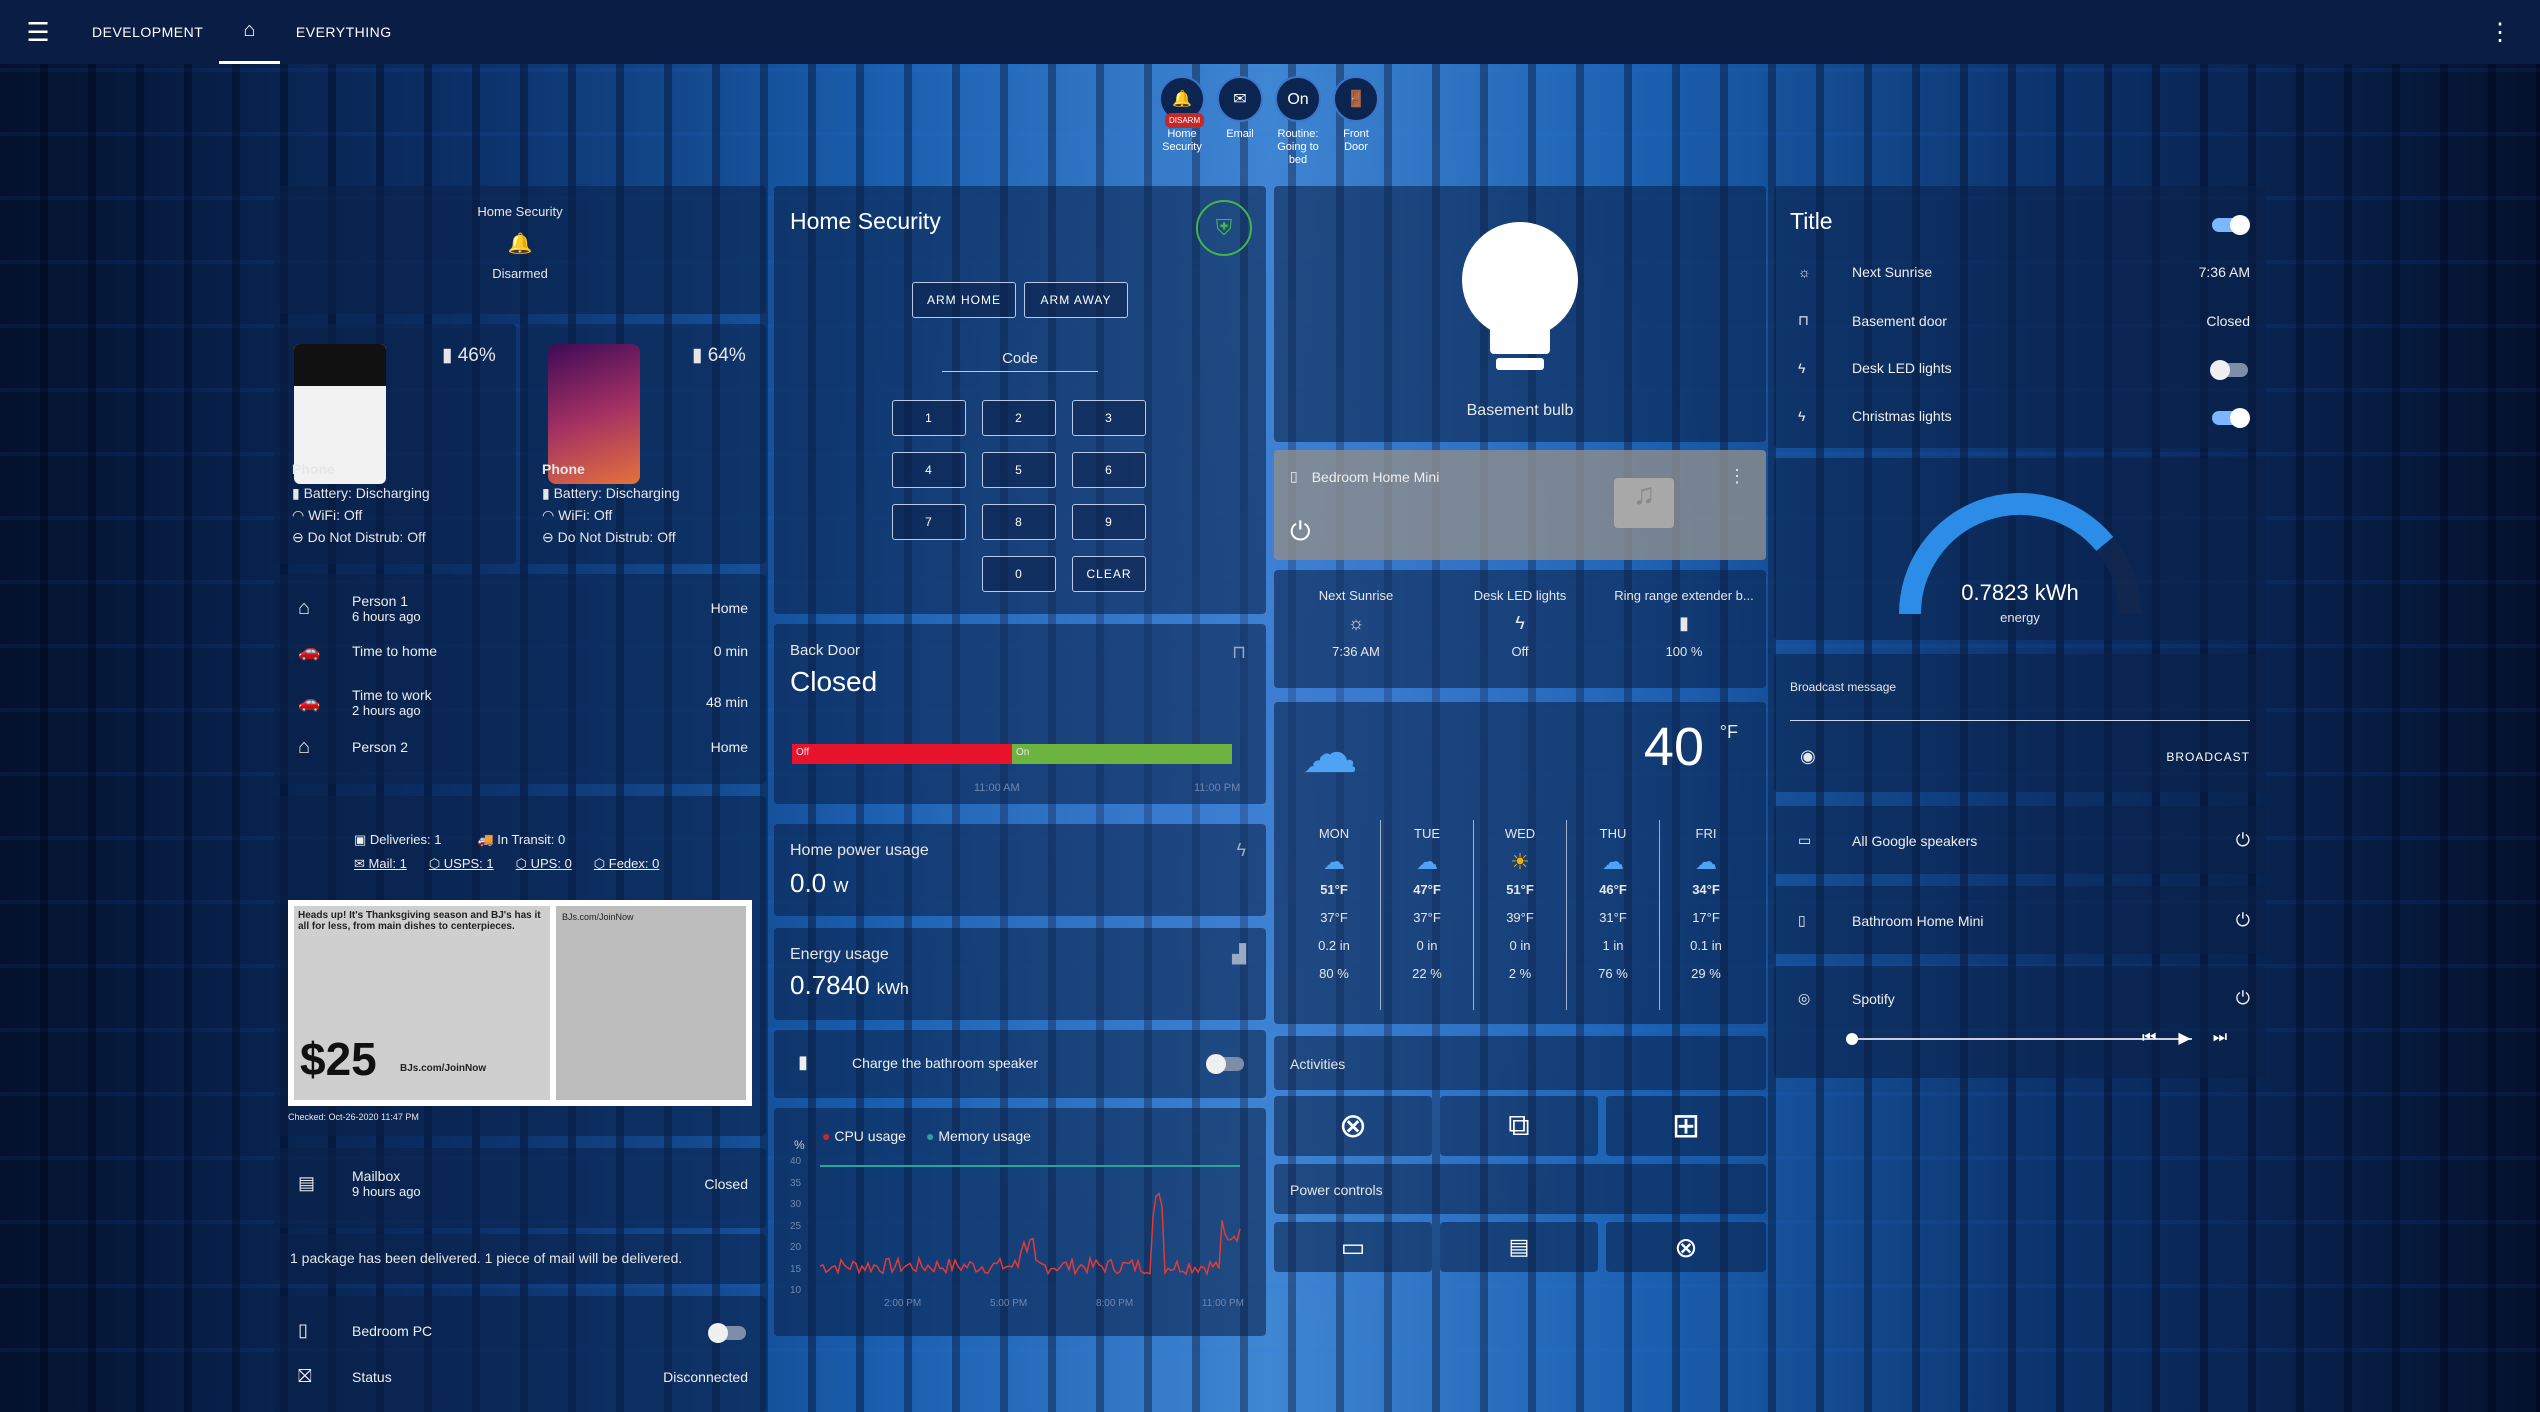 This screenshot has height=1412, width=2540. What do you see at coordinates (461, 864) in the screenshot?
I see `usps-link: ⬡ USPS: 1` at bounding box center [461, 864].